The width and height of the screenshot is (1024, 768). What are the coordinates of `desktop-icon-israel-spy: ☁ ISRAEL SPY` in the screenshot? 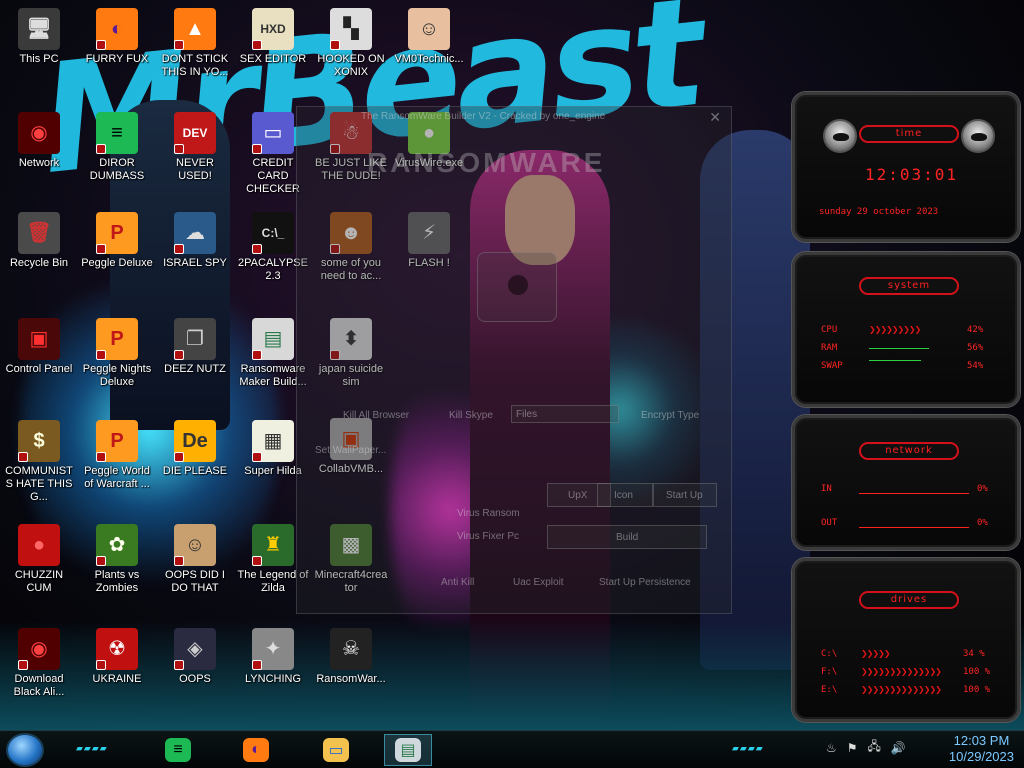 It's located at (195, 241).